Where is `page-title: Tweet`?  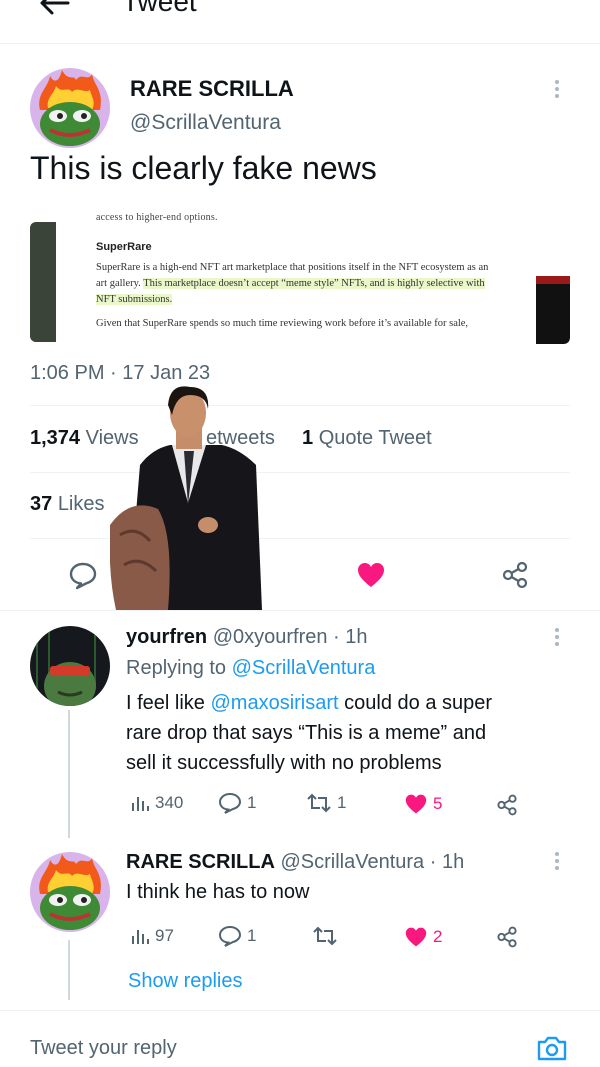
page-title: Tweet is located at coordinates (159, 8).